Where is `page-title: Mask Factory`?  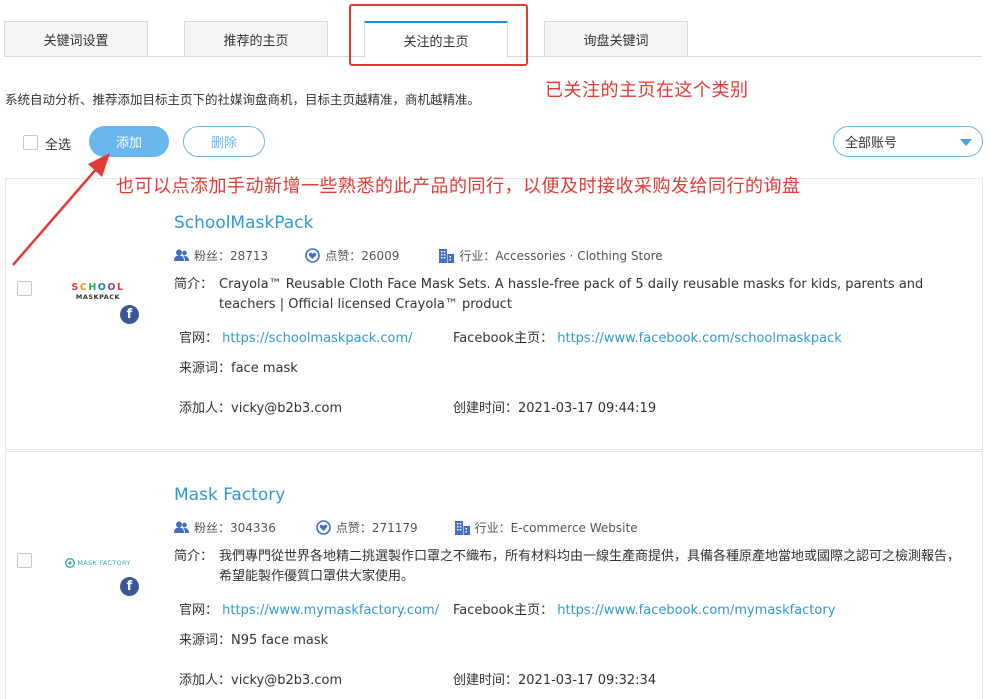 page-title: Mask Factory is located at coordinates (229, 495).